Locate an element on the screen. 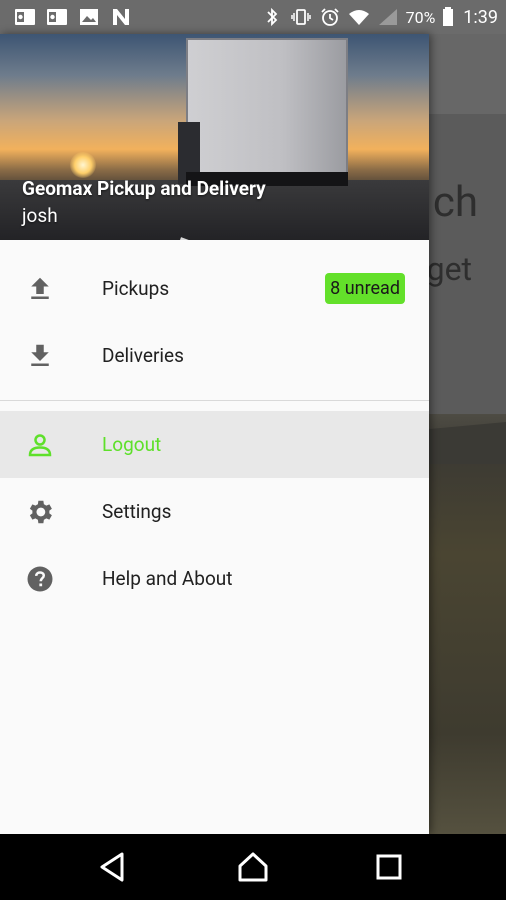 The height and width of the screenshot is (900, 506). unread-badge: 8 unread is located at coordinates (365, 288).